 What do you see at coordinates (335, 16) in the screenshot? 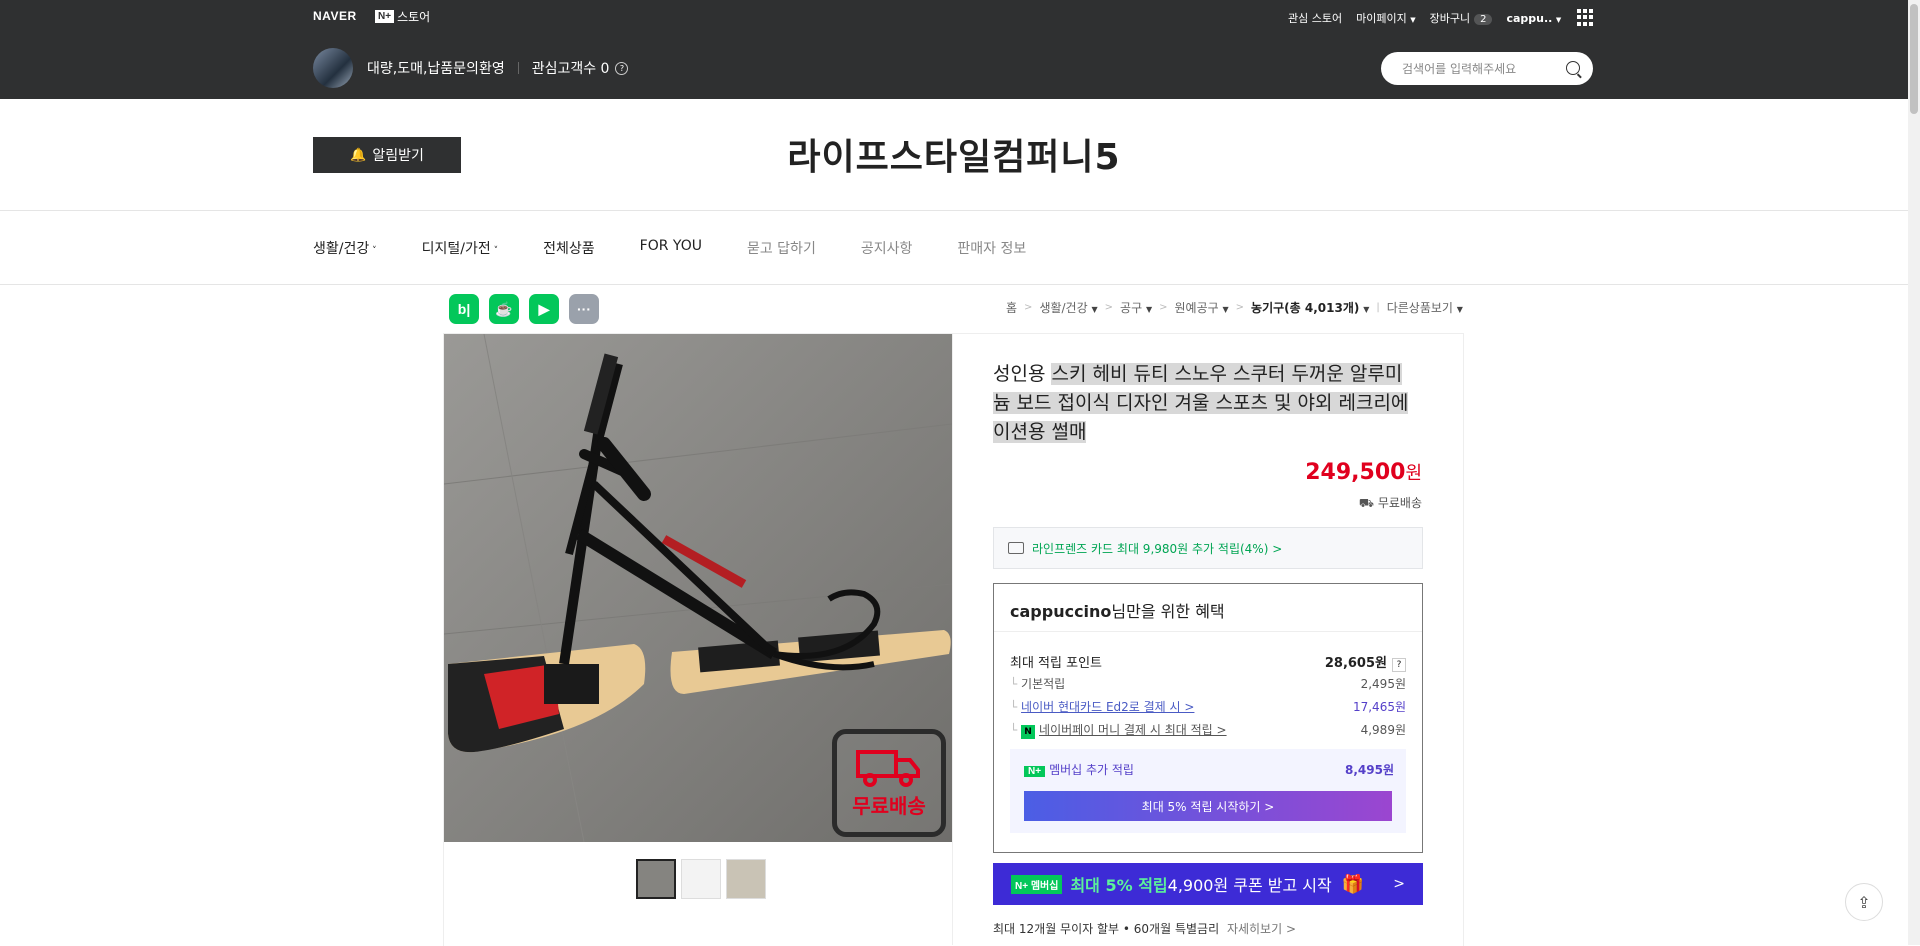
I see `naver-logo: NAVER` at bounding box center [335, 16].